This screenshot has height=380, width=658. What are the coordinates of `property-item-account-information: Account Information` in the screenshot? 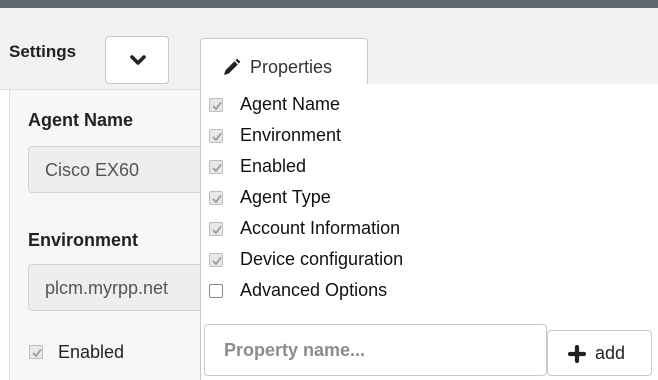 It's located at (304, 228).